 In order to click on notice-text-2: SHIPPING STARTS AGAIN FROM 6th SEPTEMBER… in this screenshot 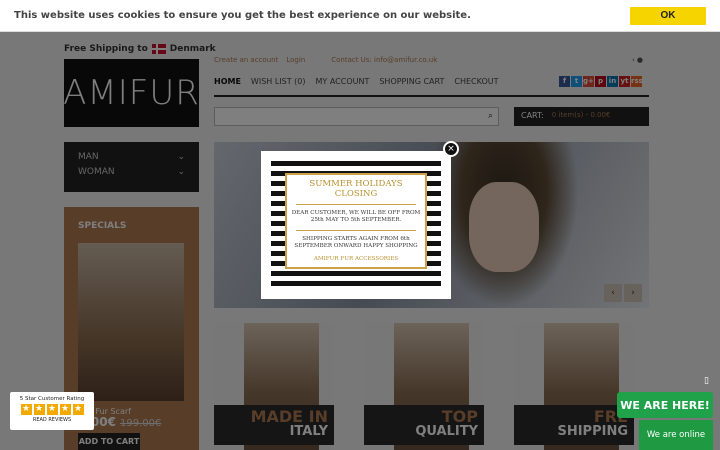, I will do `click(356, 242)`.